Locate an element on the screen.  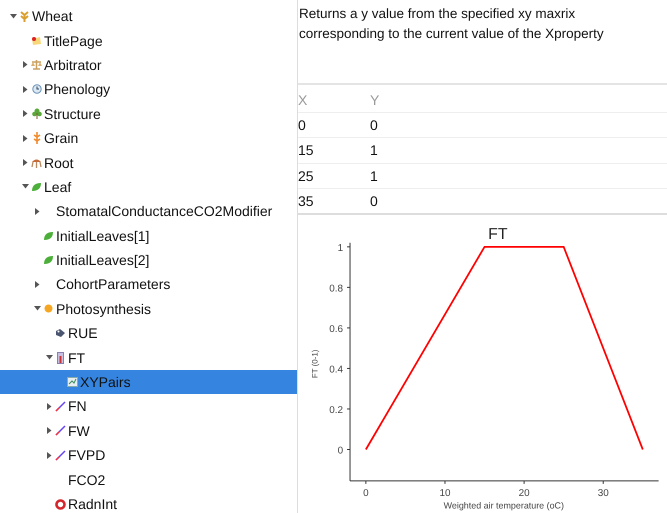
tree-item: InitialLeaves[1] is located at coordinates (148, 236).